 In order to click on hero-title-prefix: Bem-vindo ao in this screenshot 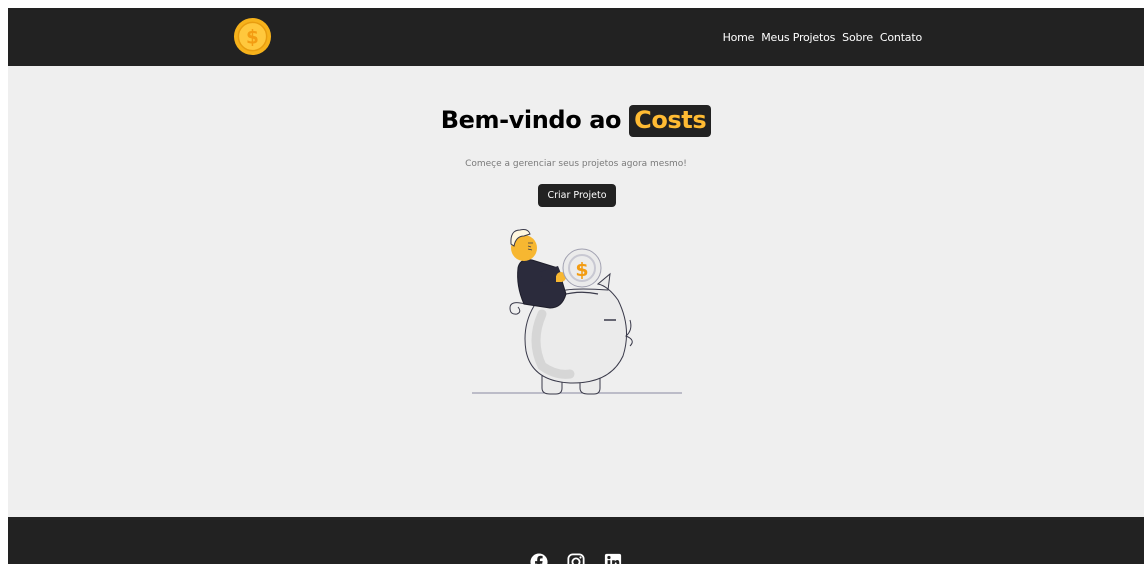, I will do `click(531, 120)`.